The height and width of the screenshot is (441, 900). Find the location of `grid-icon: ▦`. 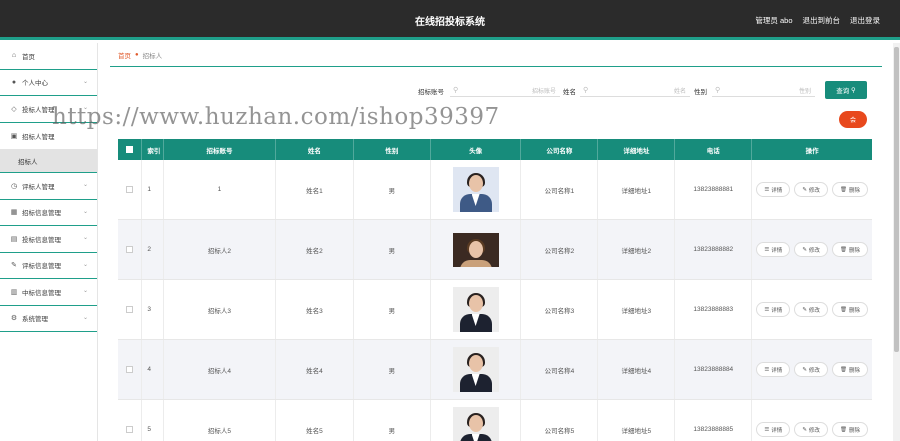

grid-icon: ▦ is located at coordinates (14, 213).